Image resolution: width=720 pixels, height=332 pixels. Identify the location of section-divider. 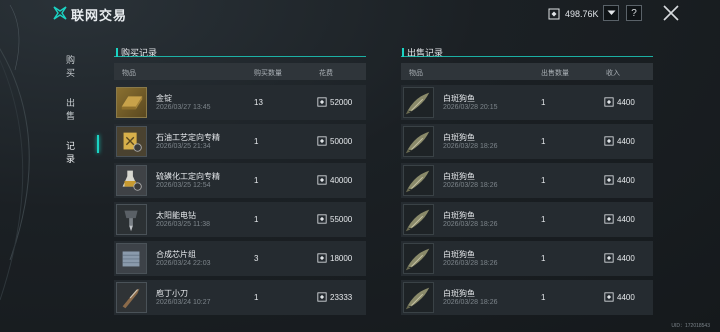
(527, 56).